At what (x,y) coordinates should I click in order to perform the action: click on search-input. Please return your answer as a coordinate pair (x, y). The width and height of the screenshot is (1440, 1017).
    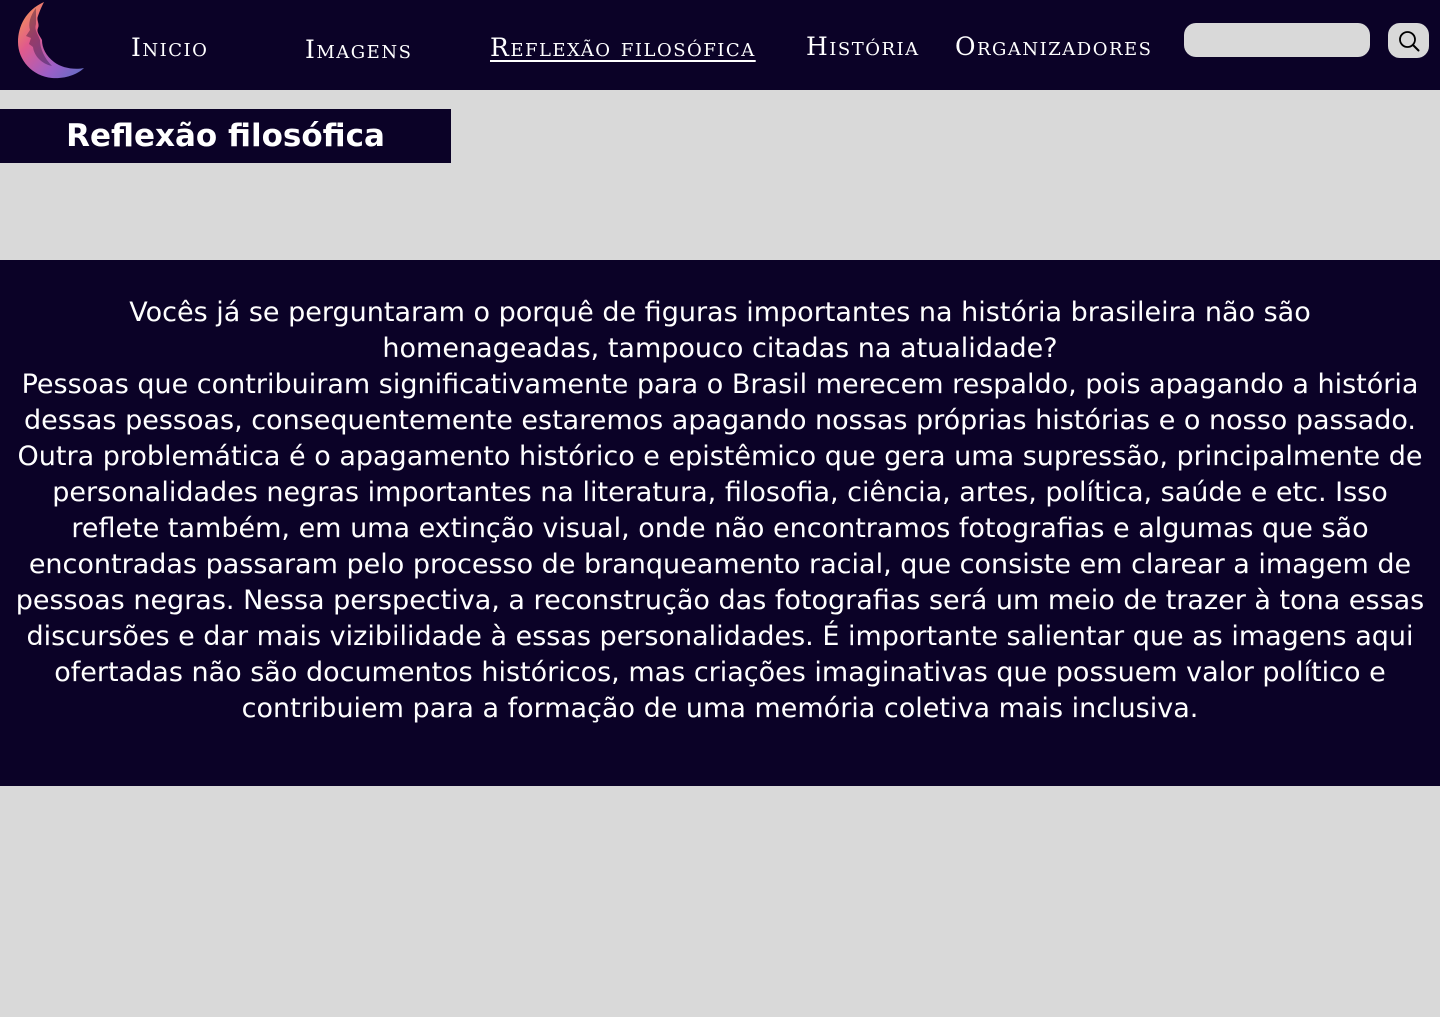
    Looking at the image, I should click on (1277, 40).